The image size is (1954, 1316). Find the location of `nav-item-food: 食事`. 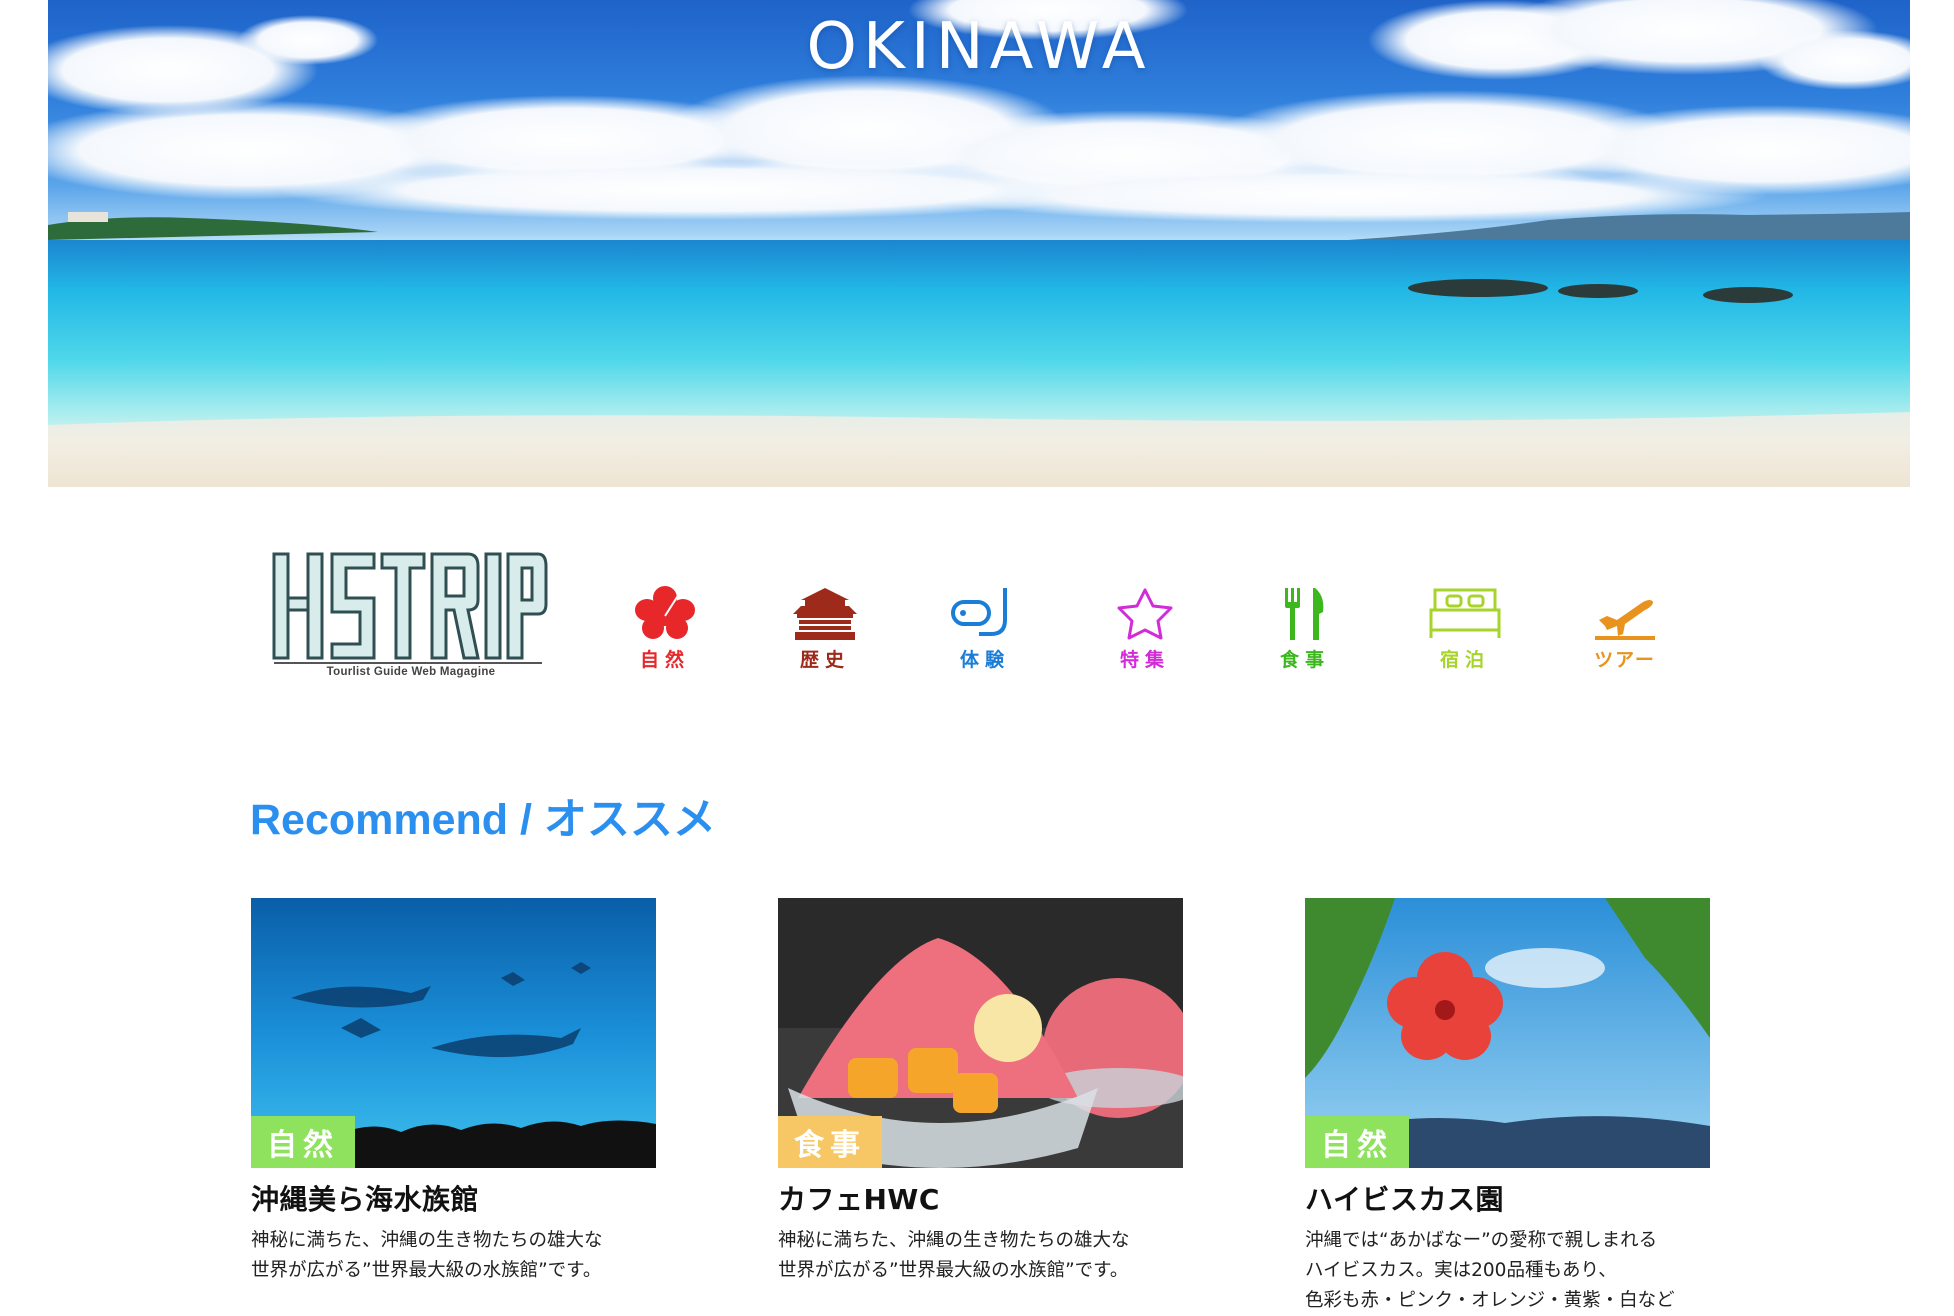

nav-item-food: 食事 is located at coordinates (1305, 641).